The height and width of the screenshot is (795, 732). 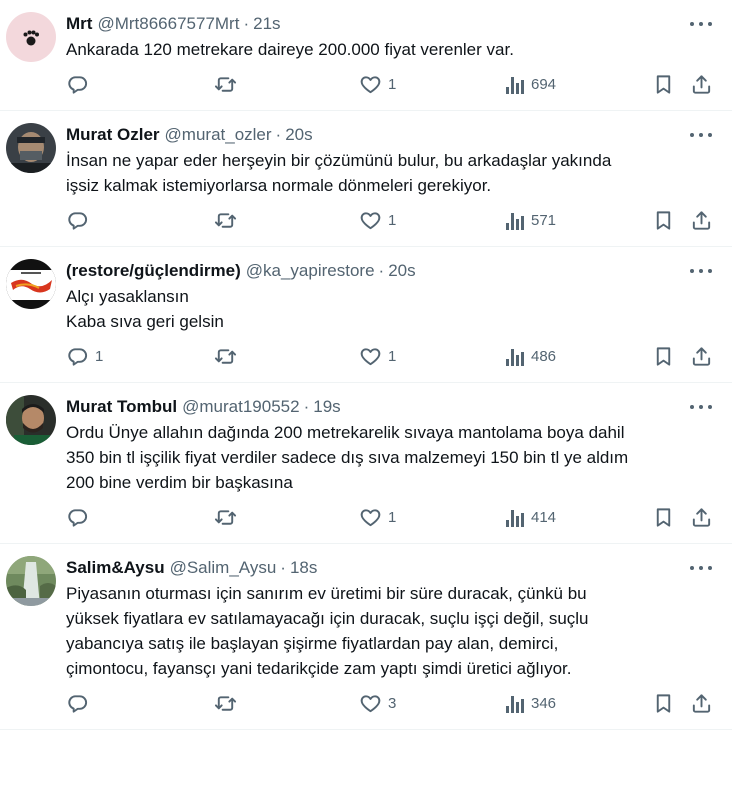 I want to click on tweet-actions: 1 571, so click(x=391, y=222).